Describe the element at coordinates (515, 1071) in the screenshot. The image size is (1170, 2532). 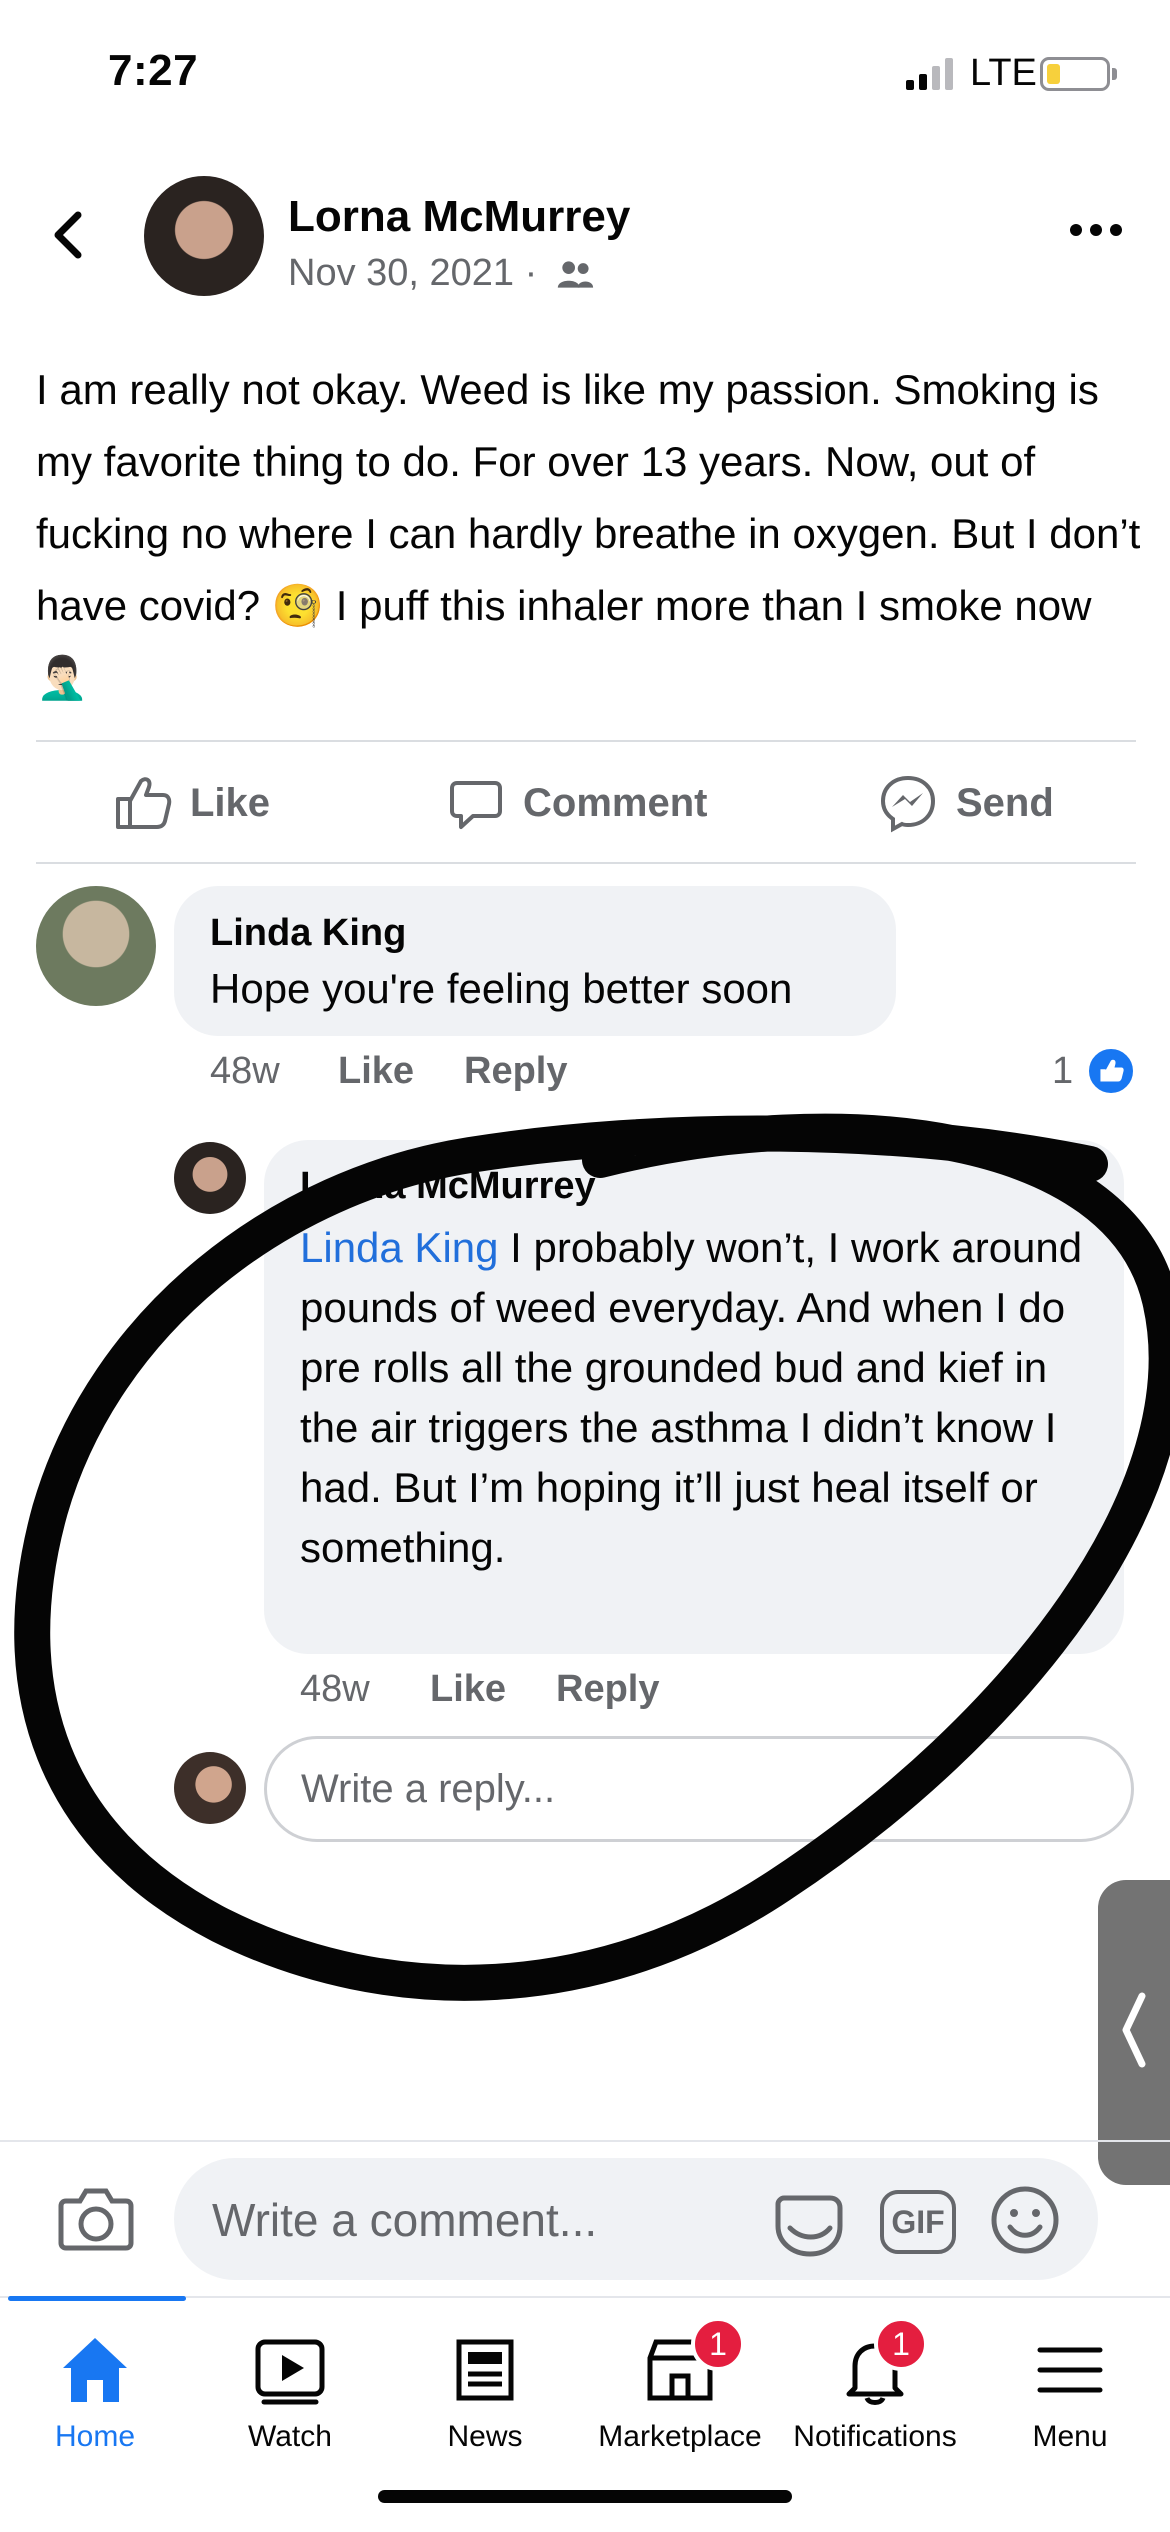
I see `comment-reply-button: Reply` at that location.